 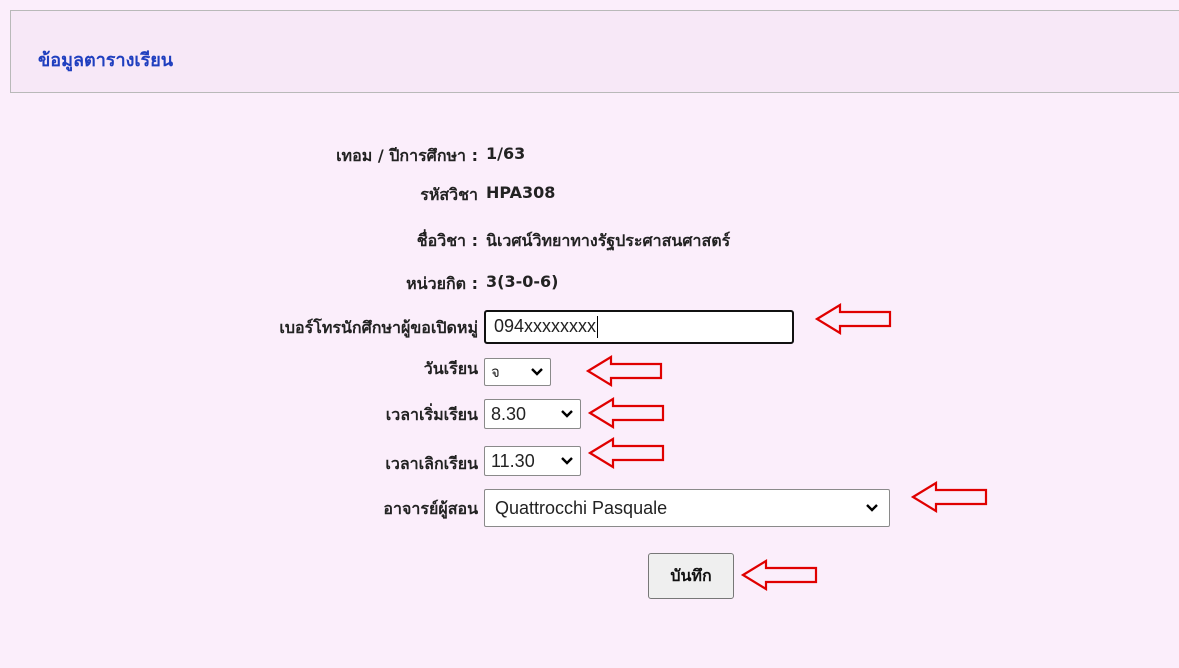 I want to click on teacher-select-value: Quattrocchi Pasquale, so click(x=581, y=507).